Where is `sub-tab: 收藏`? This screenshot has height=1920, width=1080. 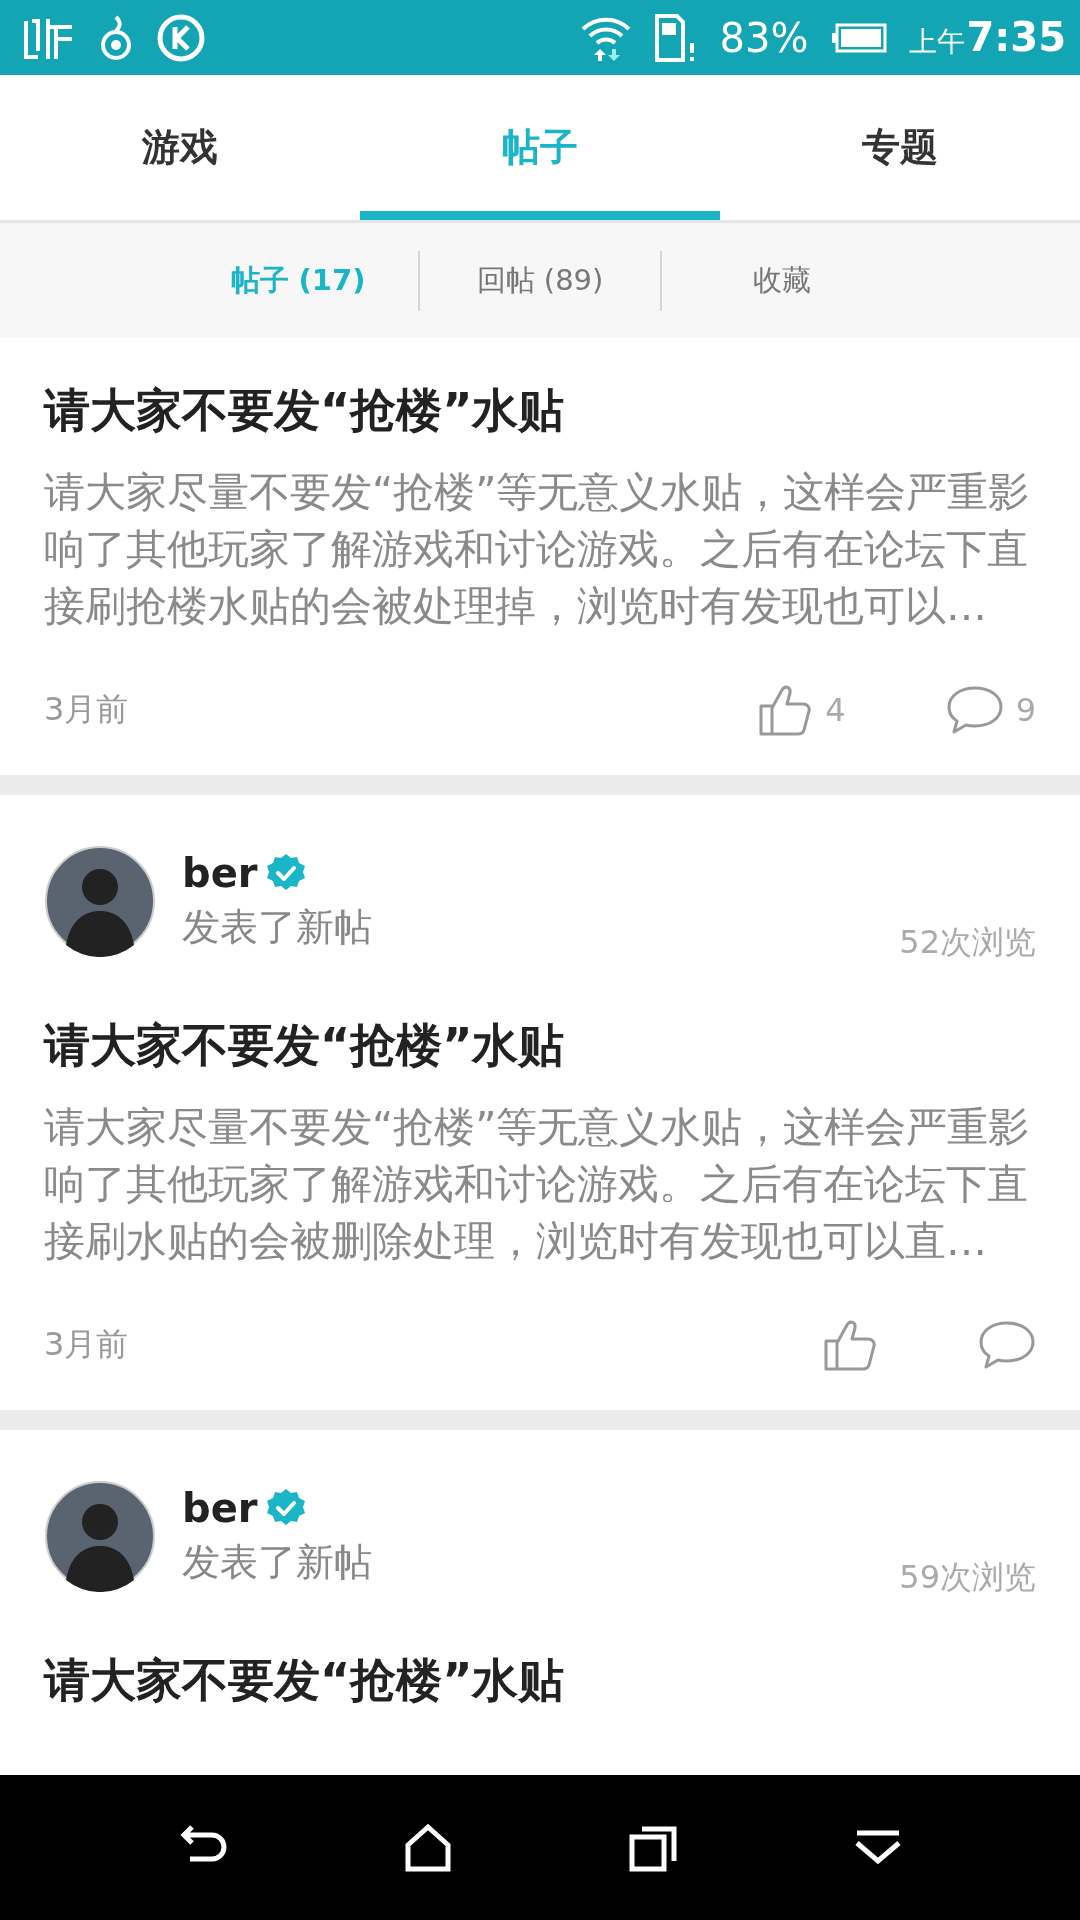 sub-tab: 收藏 is located at coordinates (782, 280).